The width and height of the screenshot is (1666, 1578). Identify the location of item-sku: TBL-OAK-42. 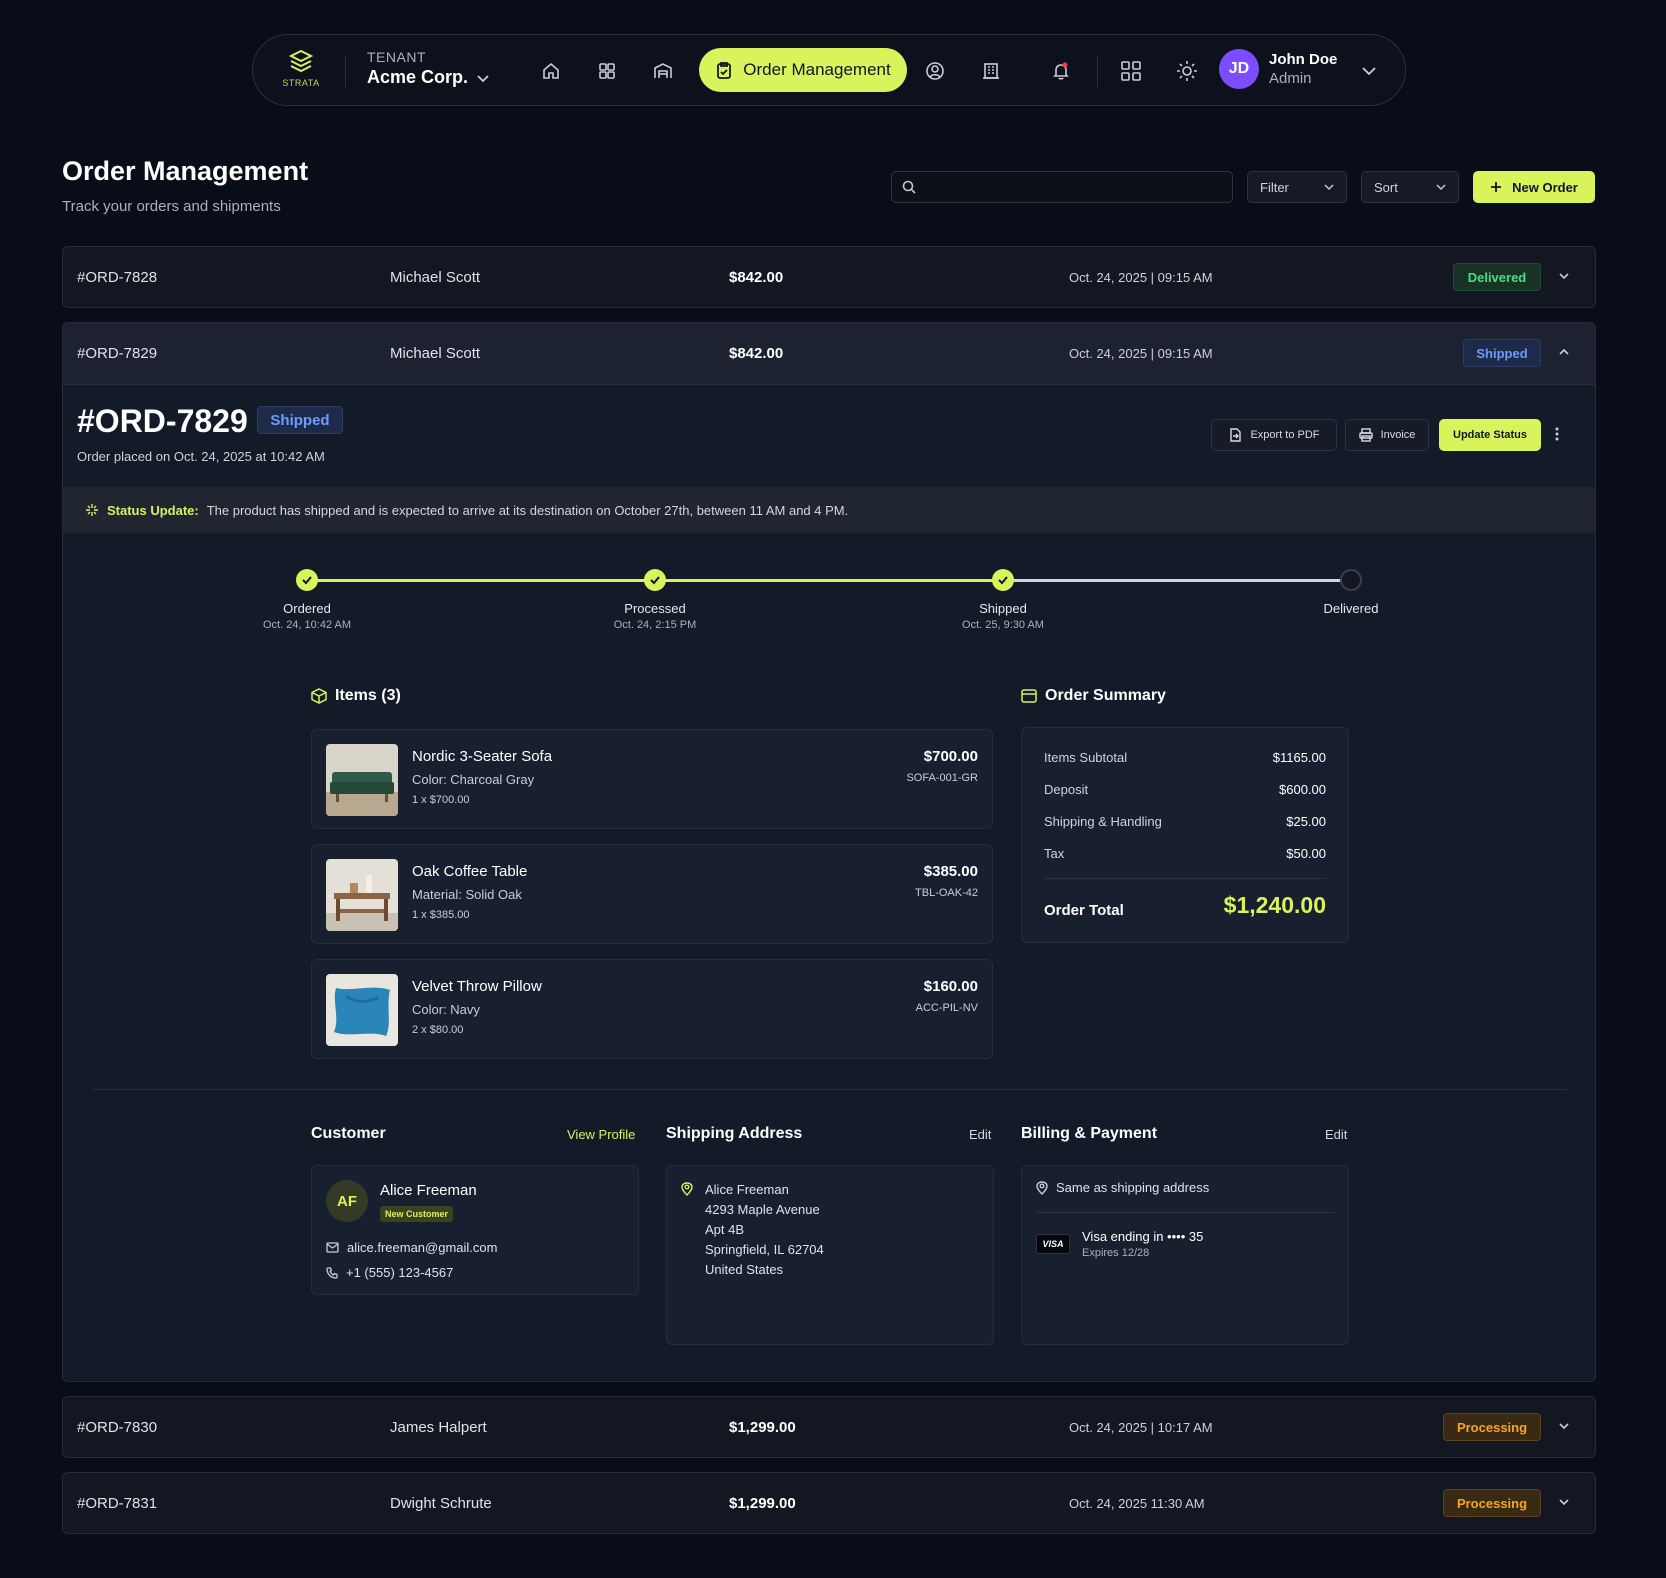
(946, 893).